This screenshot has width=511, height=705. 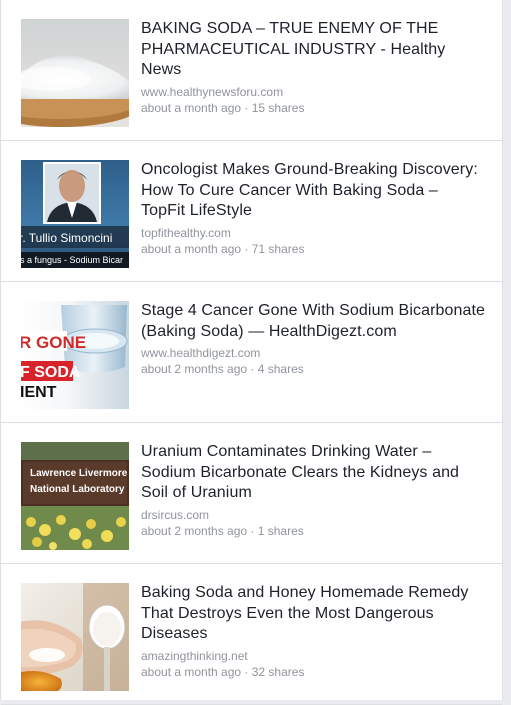 What do you see at coordinates (278, 108) in the screenshot?
I see `article-shares: 15 shares` at bounding box center [278, 108].